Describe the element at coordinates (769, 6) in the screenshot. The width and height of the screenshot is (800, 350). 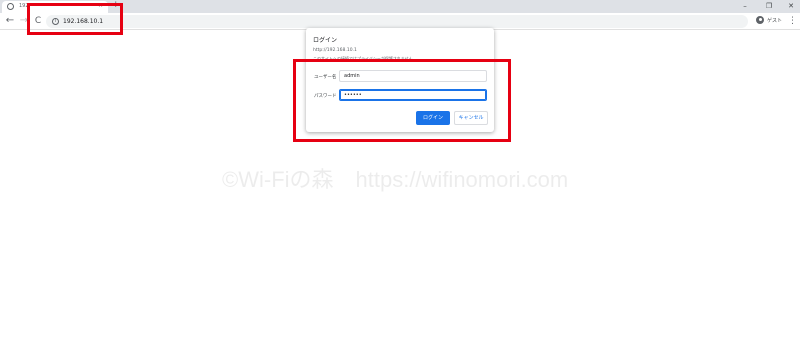
I see `maximize-button: ❐` at that location.